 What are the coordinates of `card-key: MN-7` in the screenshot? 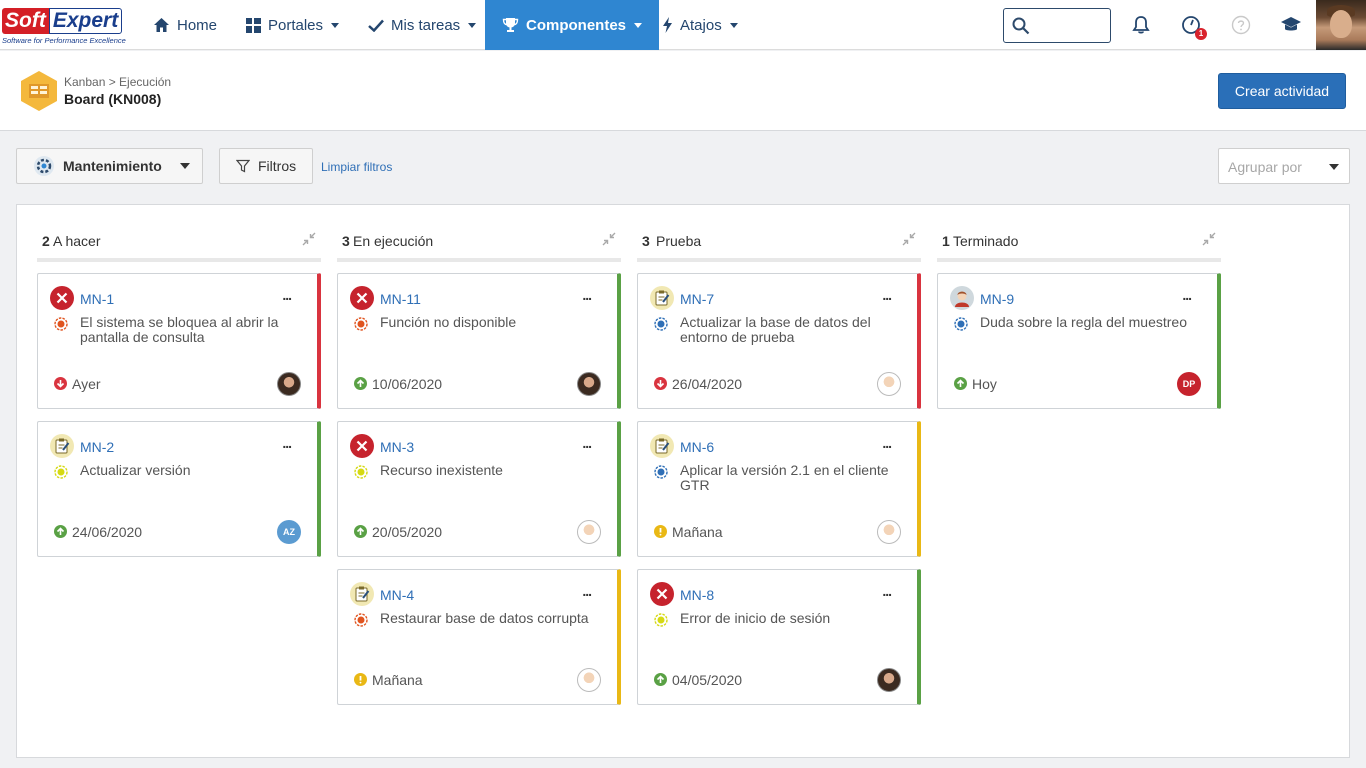 It's located at (697, 299).